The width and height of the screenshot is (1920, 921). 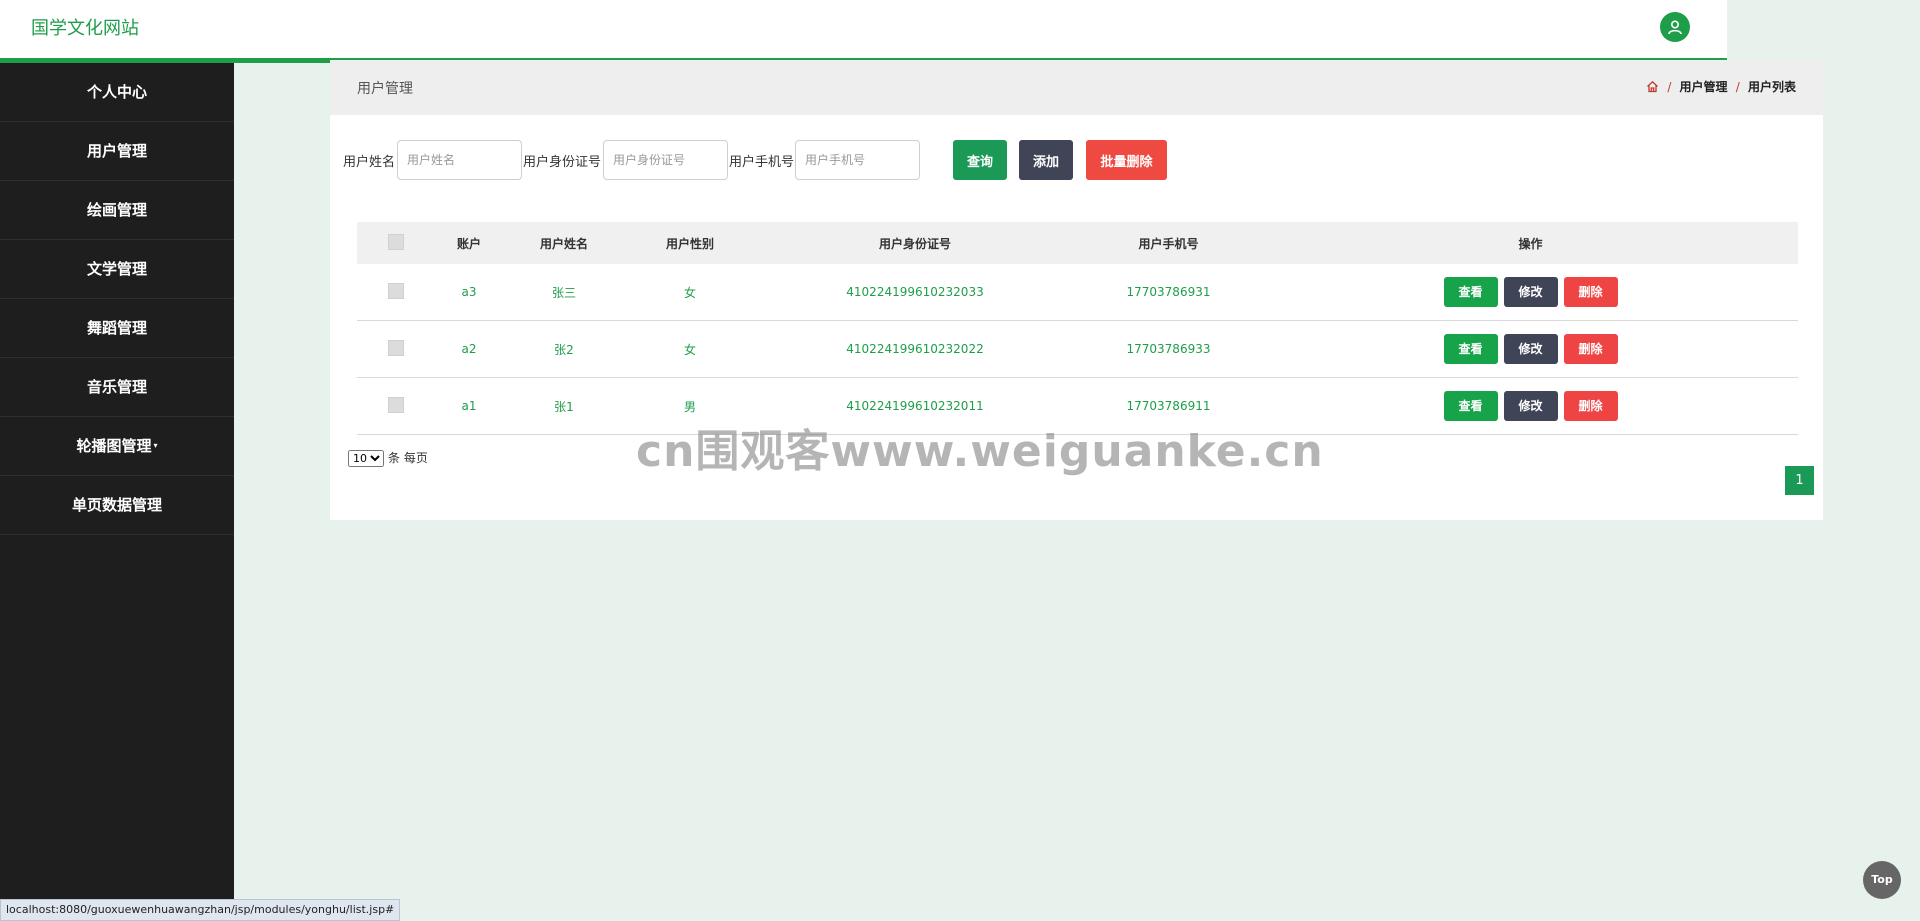 What do you see at coordinates (1168, 292) in the screenshot?
I see `phone-cell: 17703786931` at bounding box center [1168, 292].